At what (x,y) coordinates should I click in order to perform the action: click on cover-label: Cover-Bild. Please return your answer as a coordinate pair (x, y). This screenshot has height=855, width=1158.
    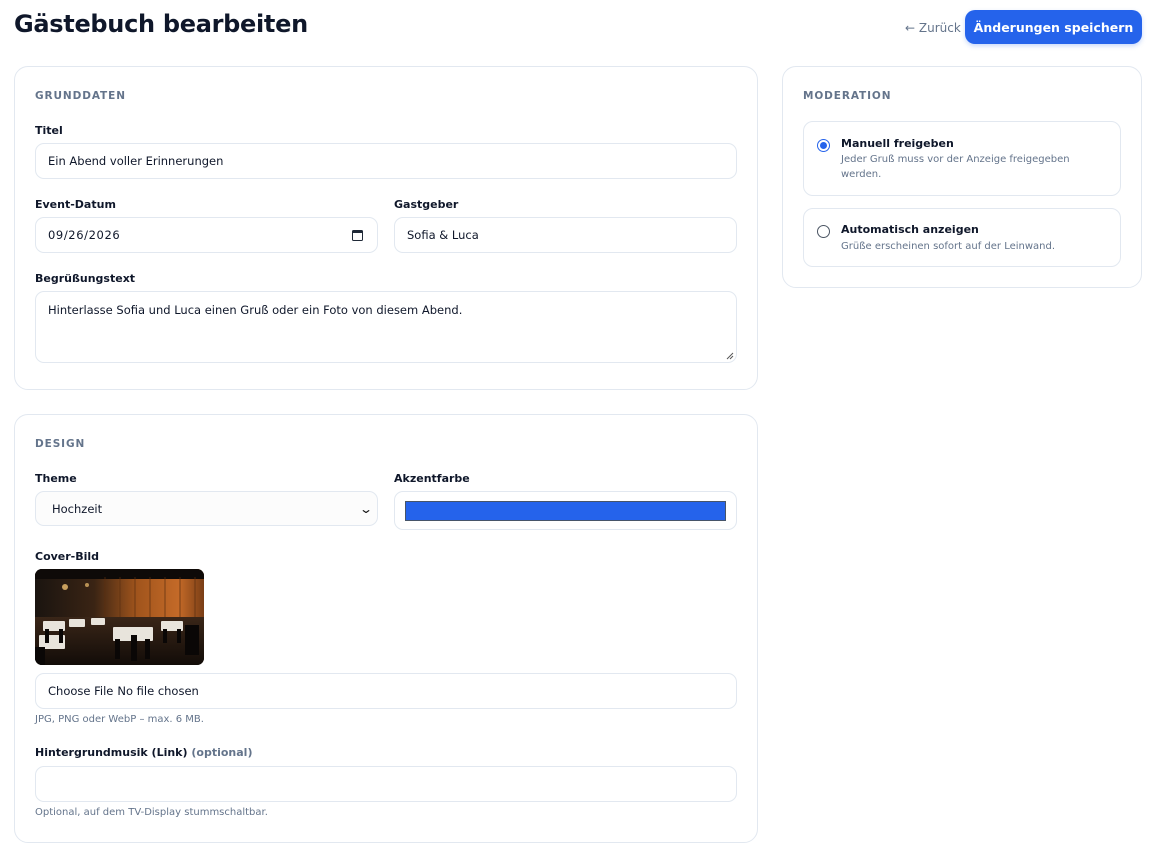
    Looking at the image, I should click on (67, 556).